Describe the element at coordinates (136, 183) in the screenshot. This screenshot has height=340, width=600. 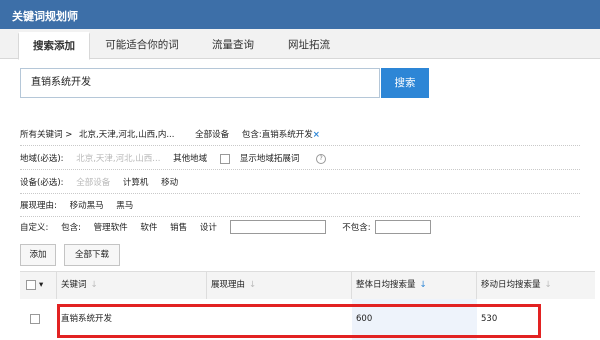
I see `device-option-computer: 计算机` at that location.